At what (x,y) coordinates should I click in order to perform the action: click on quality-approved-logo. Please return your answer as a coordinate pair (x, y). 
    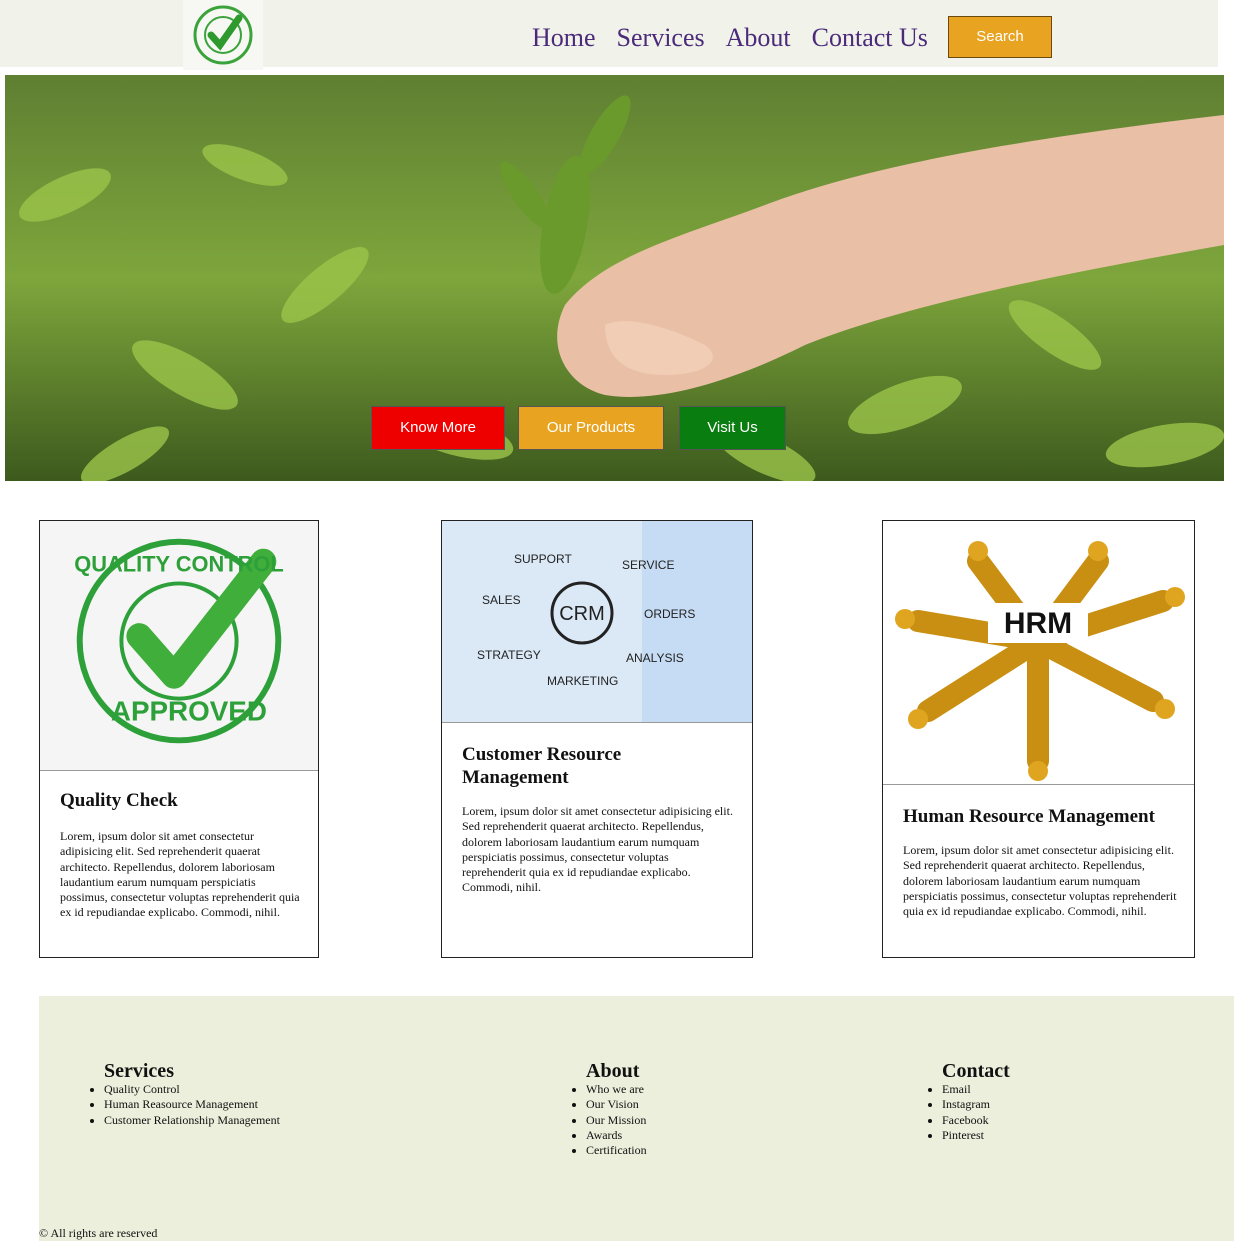
    Looking at the image, I should click on (223, 35).